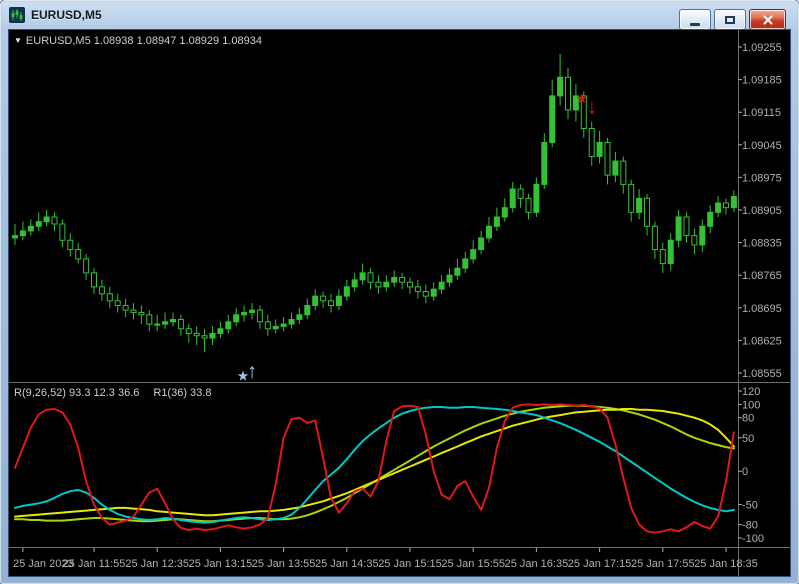 This screenshot has width=799, height=584. I want to click on svg-text: 1.08555, so click(762, 374).